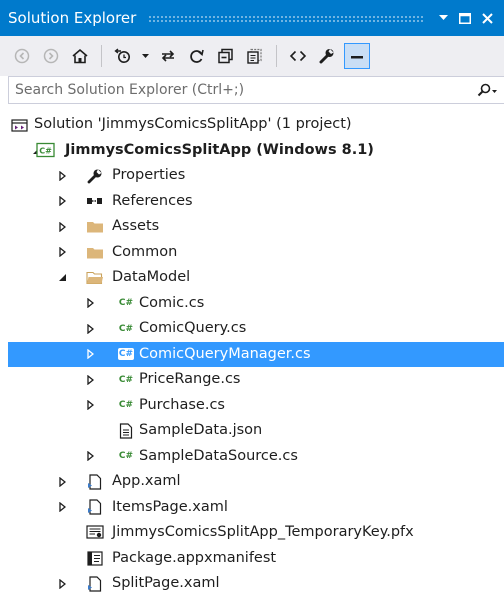 Image resolution: width=504 pixels, height=597 pixels. I want to click on tree-item-label: Purchase.cs, so click(182, 404).